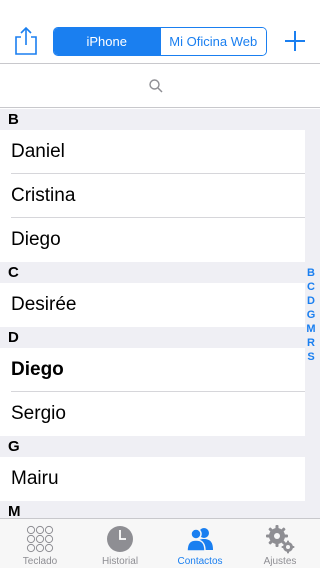 Image resolution: width=320 pixels, height=568 pixels. What do you see at coordinates (160, 446) in the screenshot?
I see `section-header-g: G` at bounding box center [160, 446].